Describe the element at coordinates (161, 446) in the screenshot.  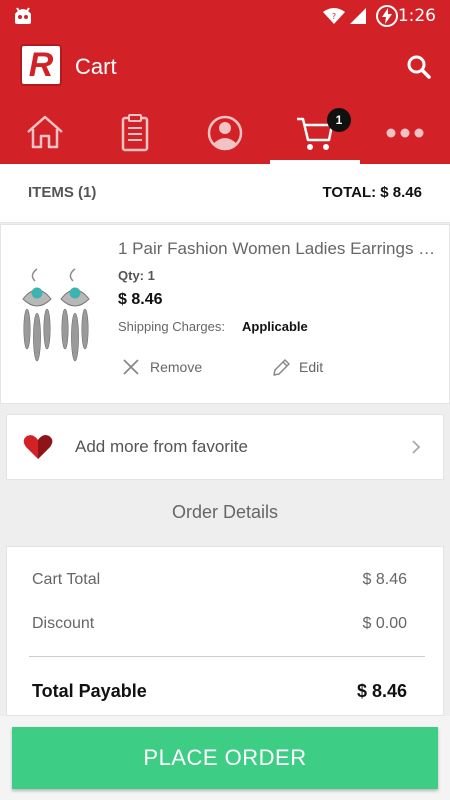
I see `add-from-favorite-label: Add more from favorite` at that location.